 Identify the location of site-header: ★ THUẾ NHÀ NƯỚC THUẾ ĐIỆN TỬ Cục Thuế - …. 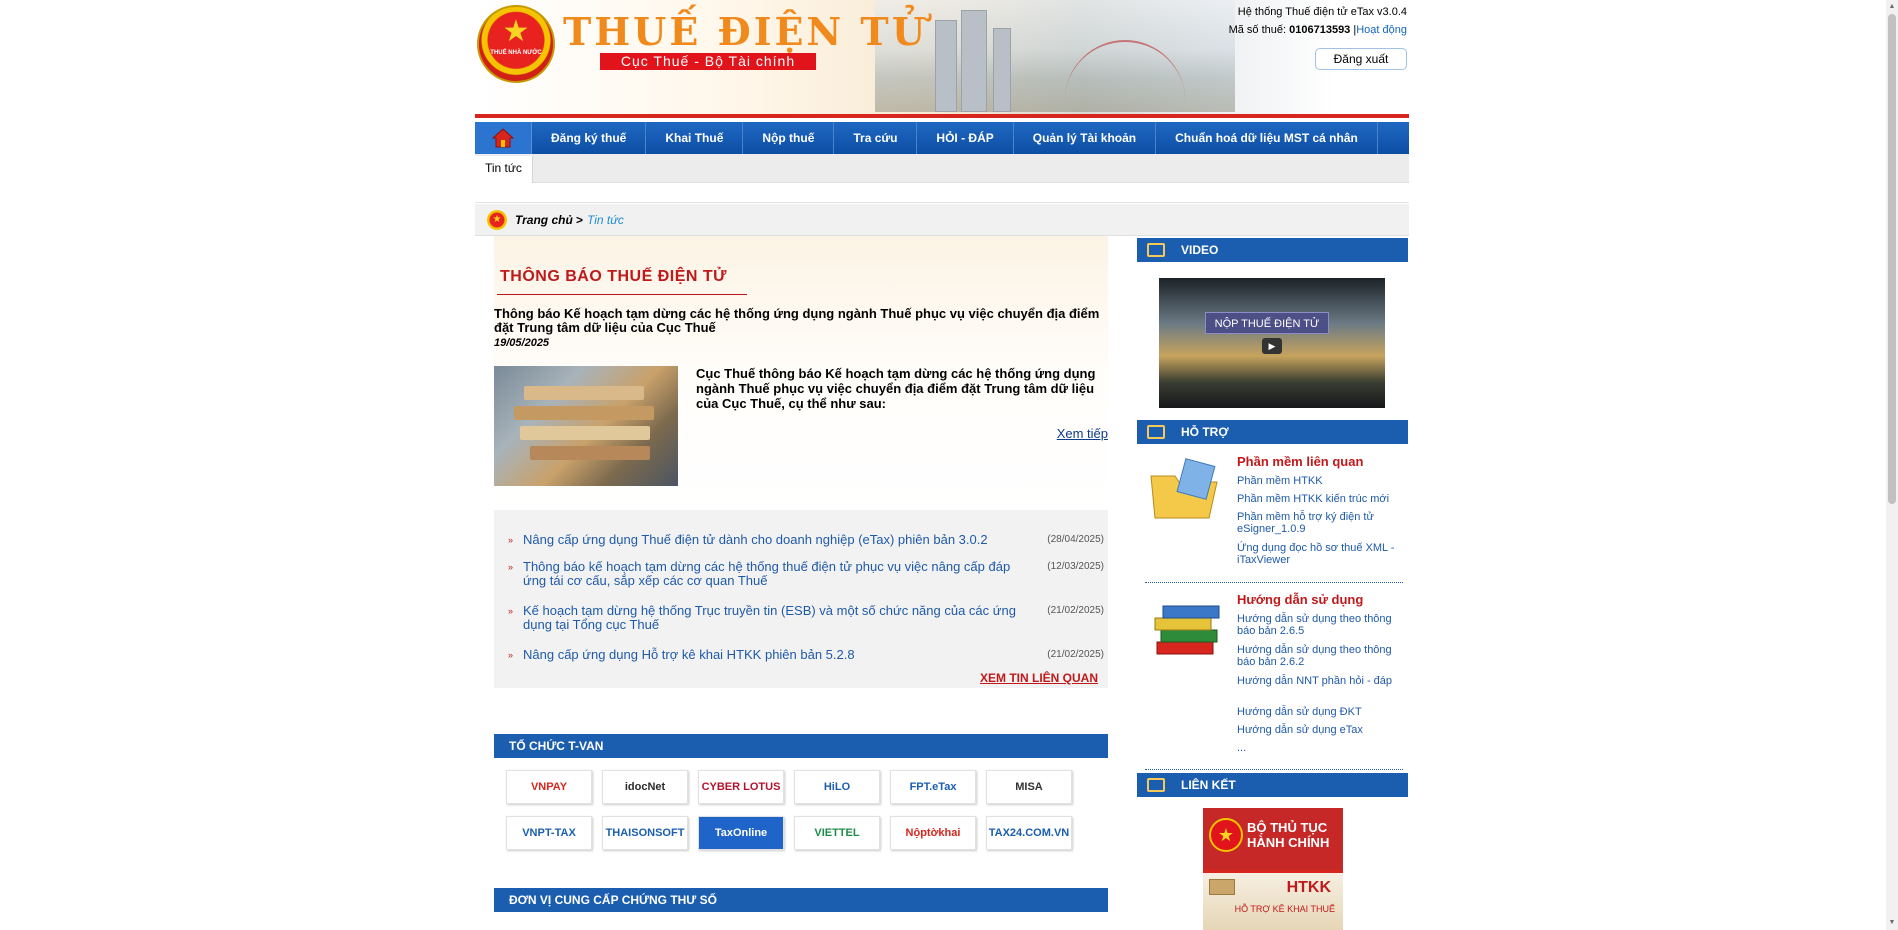
(942, 59).